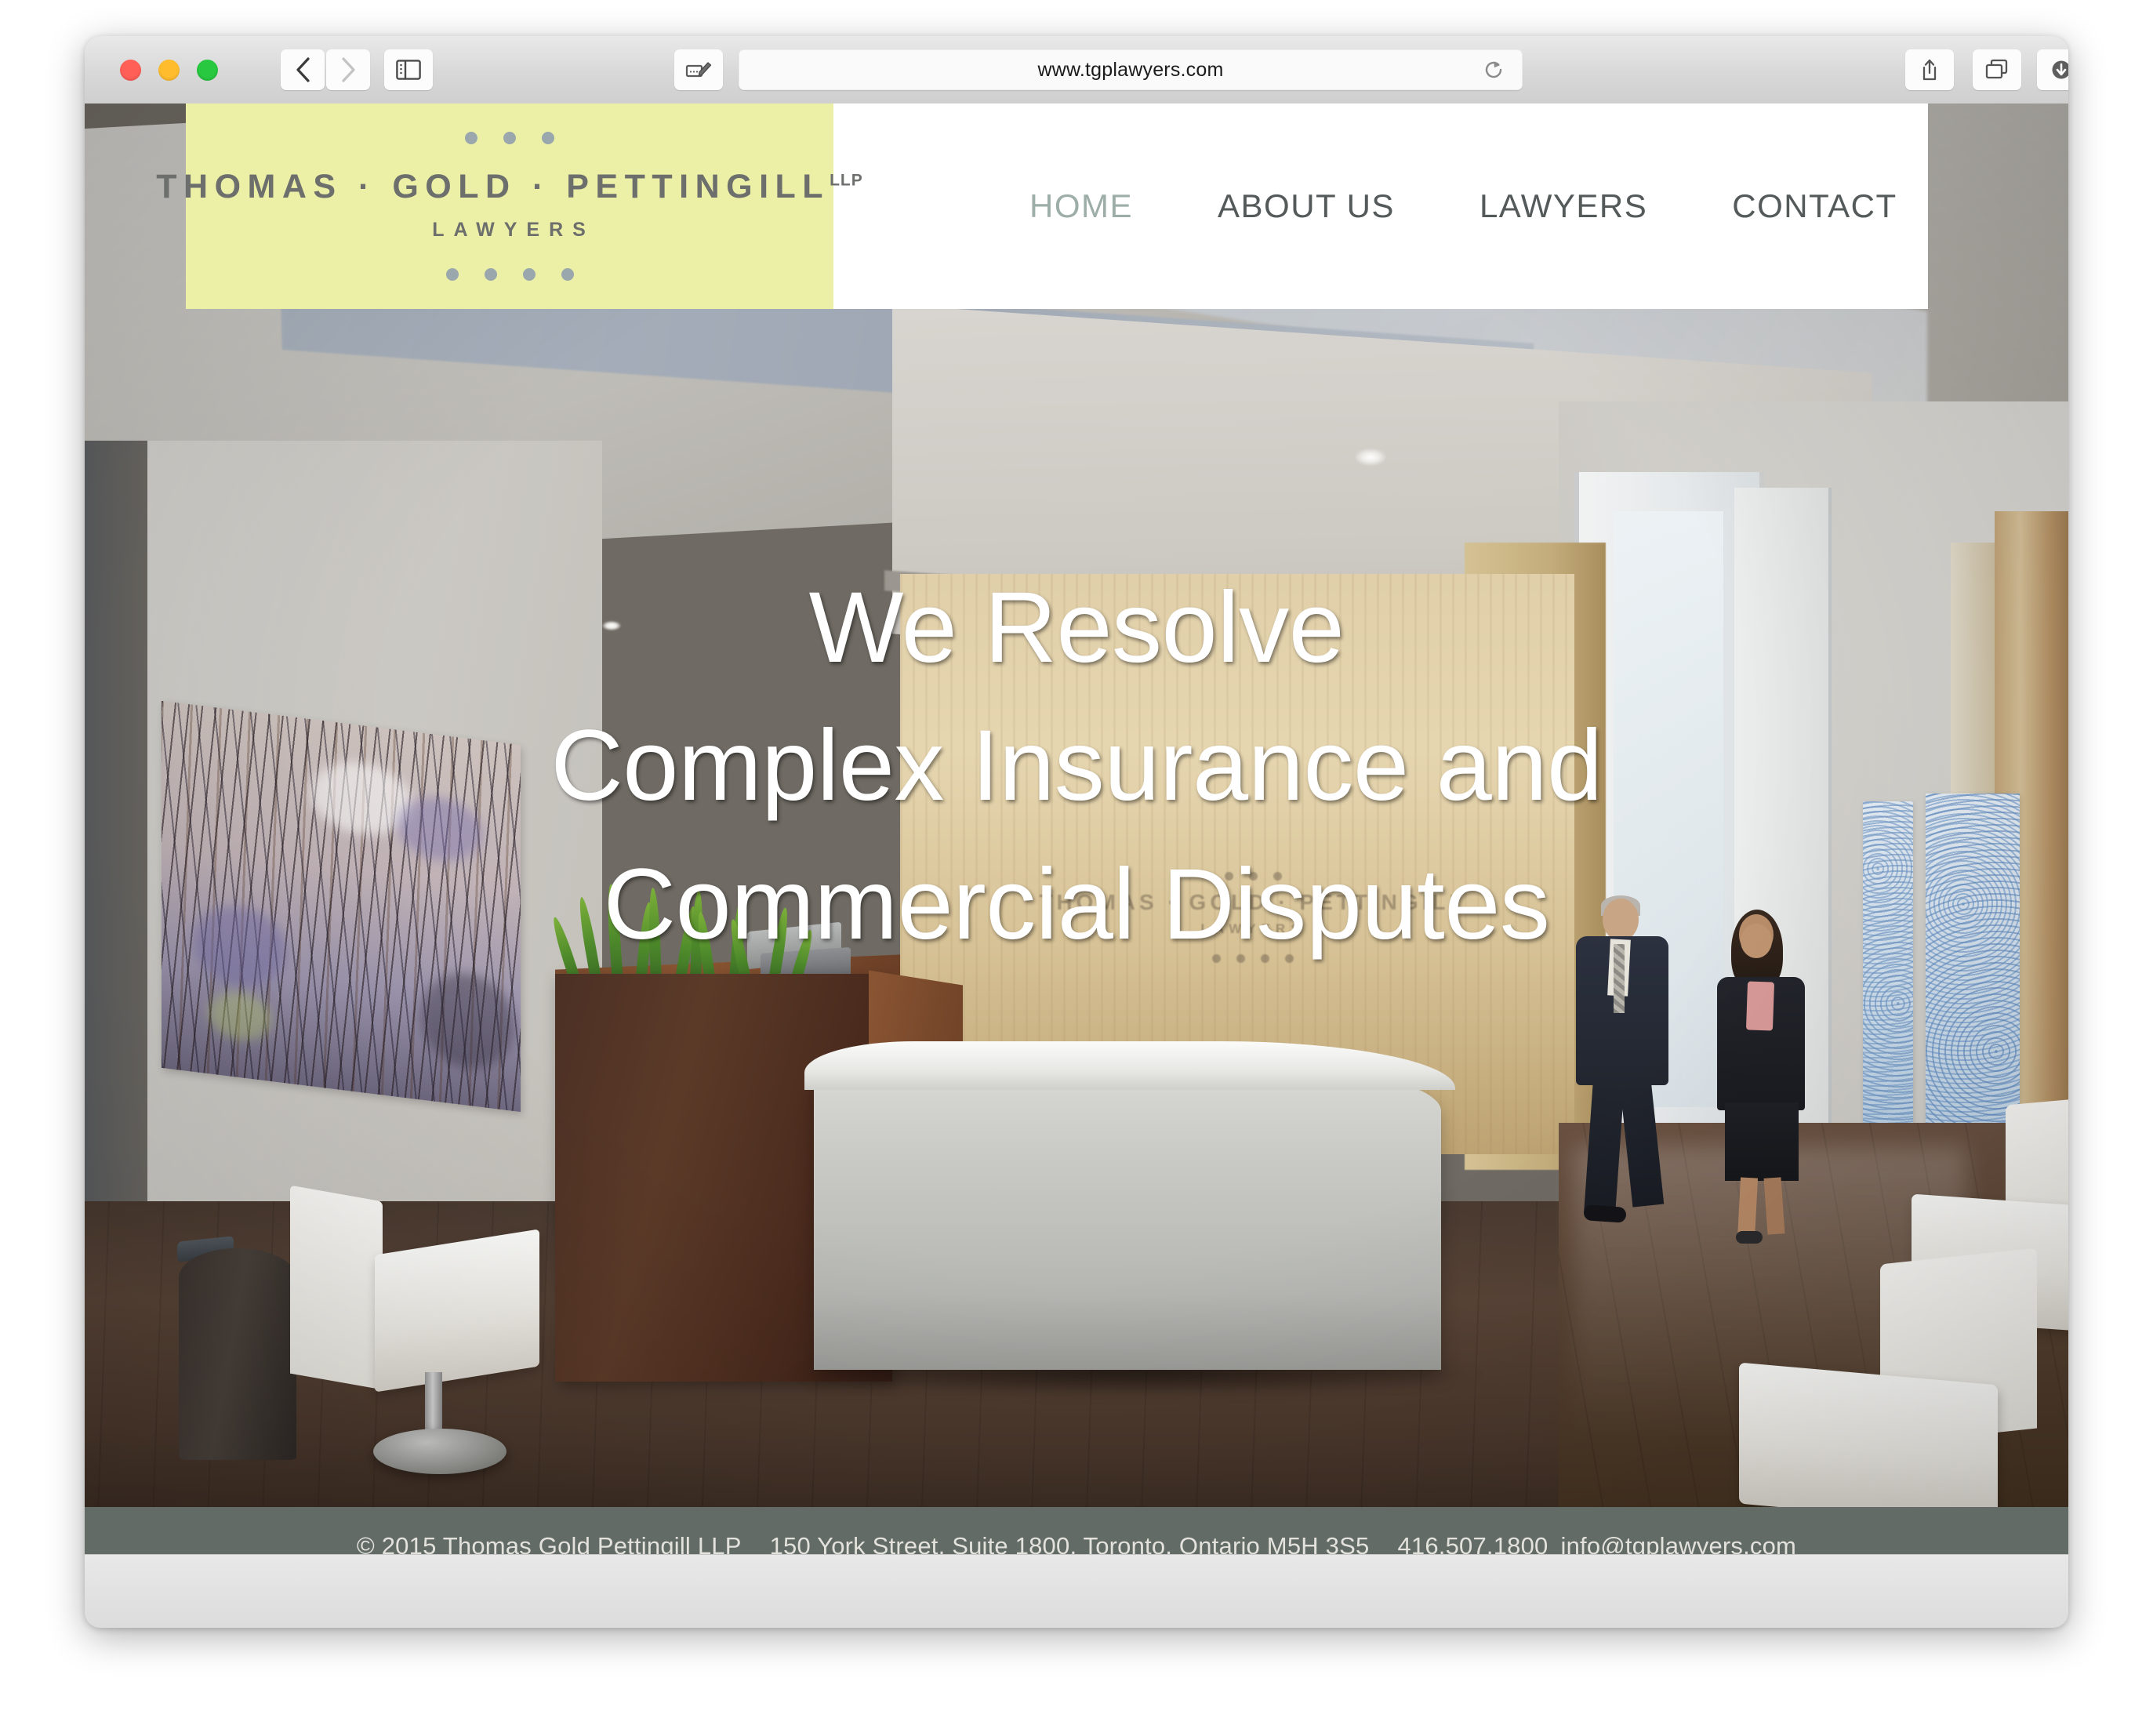  I want to click on url-text: www.tgplawyers.com, so click(1130, 69).